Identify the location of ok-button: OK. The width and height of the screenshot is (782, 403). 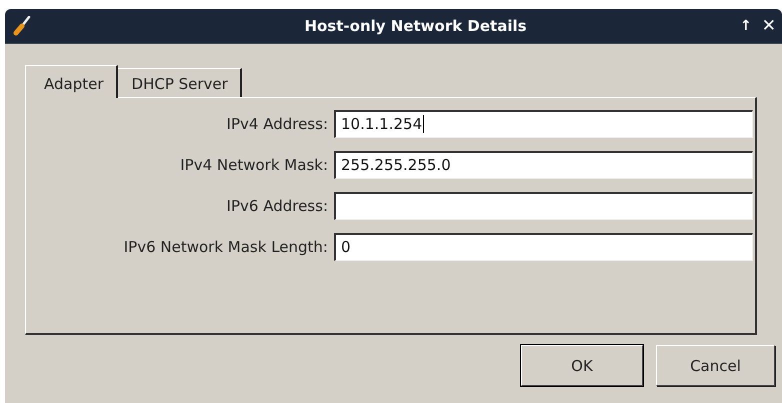
(582, 365).